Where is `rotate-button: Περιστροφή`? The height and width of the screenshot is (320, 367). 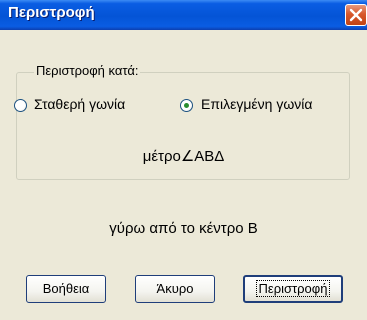
rotate-button: Περιστροφή is located at coordinates (293, 289).